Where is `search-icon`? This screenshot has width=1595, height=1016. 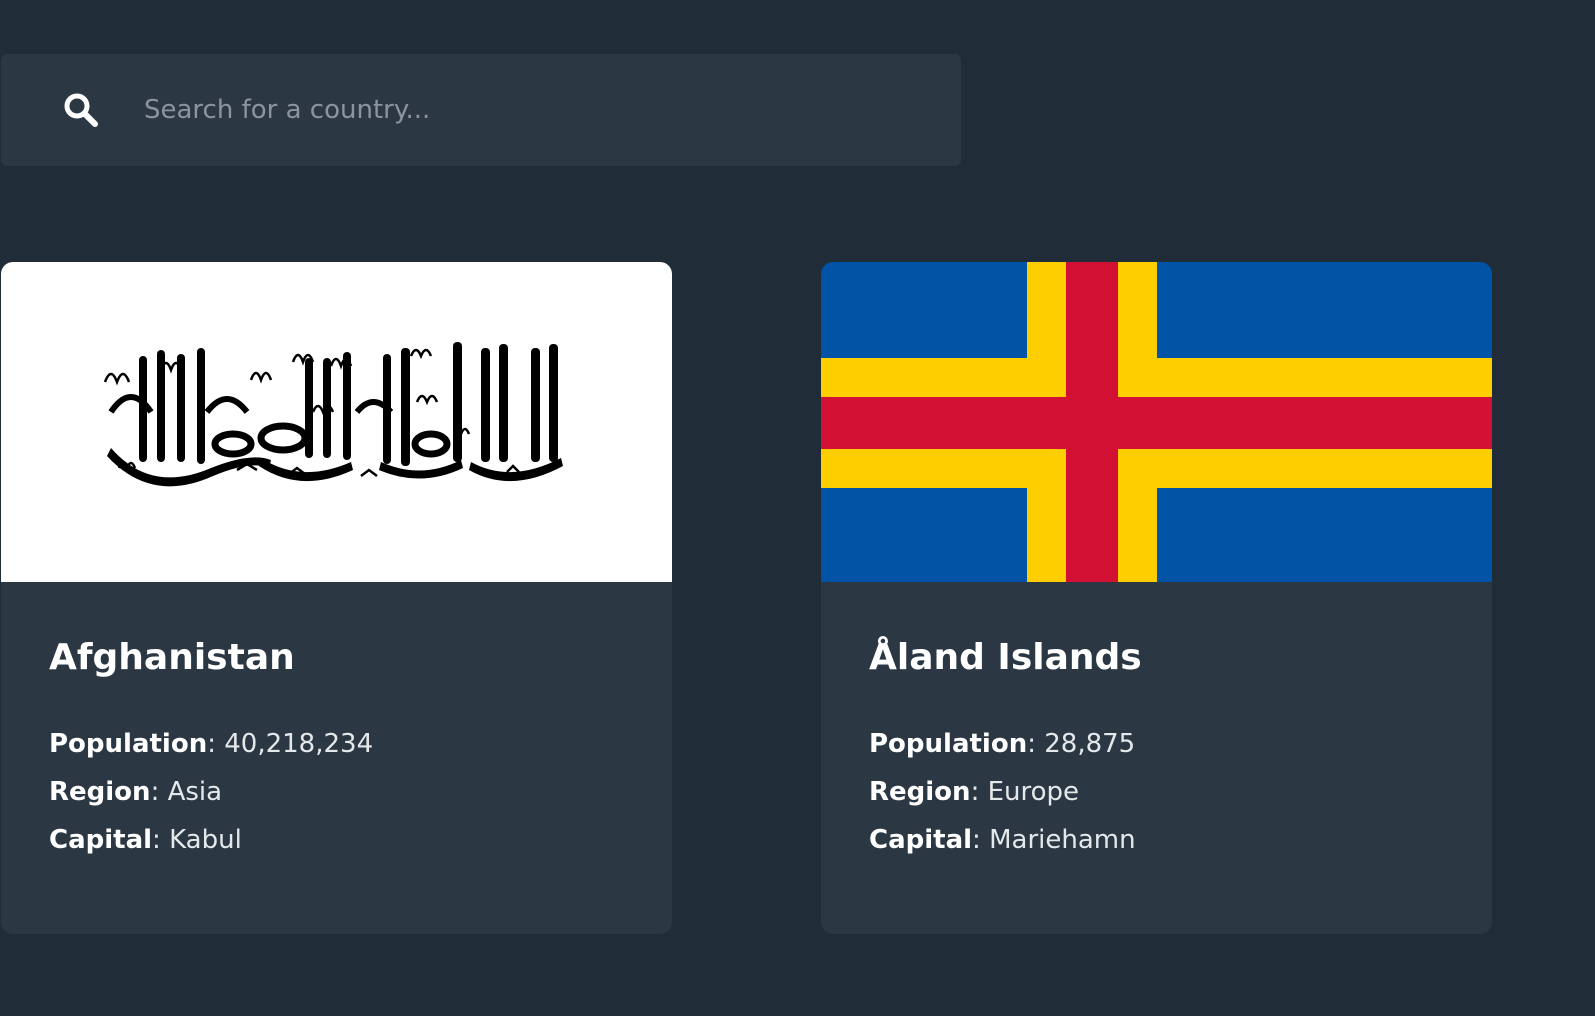
search-icon is located at coordinates (81, 110).